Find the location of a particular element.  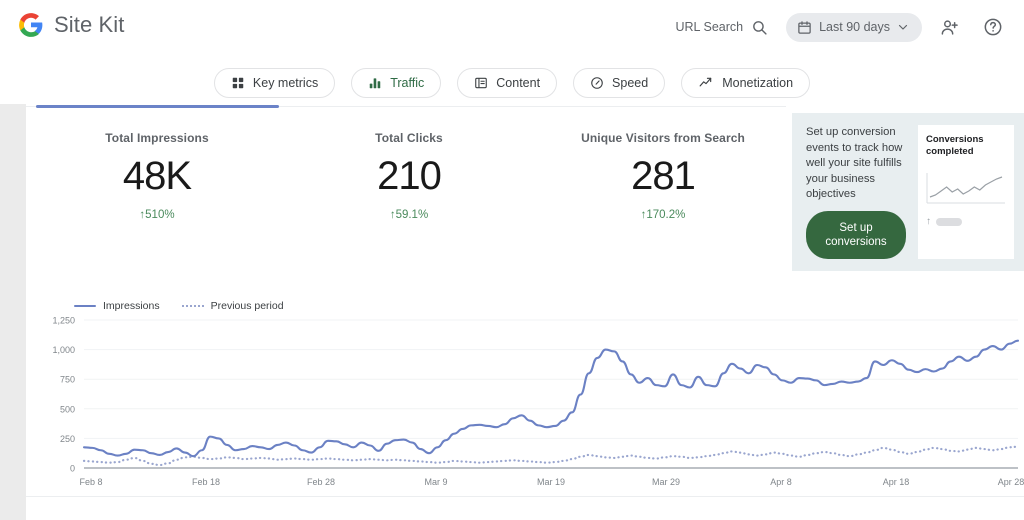

tab-key-metrics: Key metrics is located at coordinates (274, 83).